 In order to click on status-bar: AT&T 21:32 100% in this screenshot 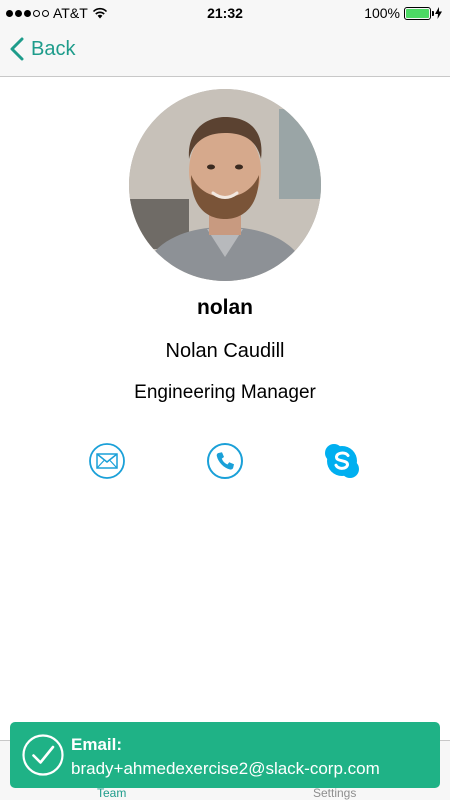, I will do `click(225, 13)`.